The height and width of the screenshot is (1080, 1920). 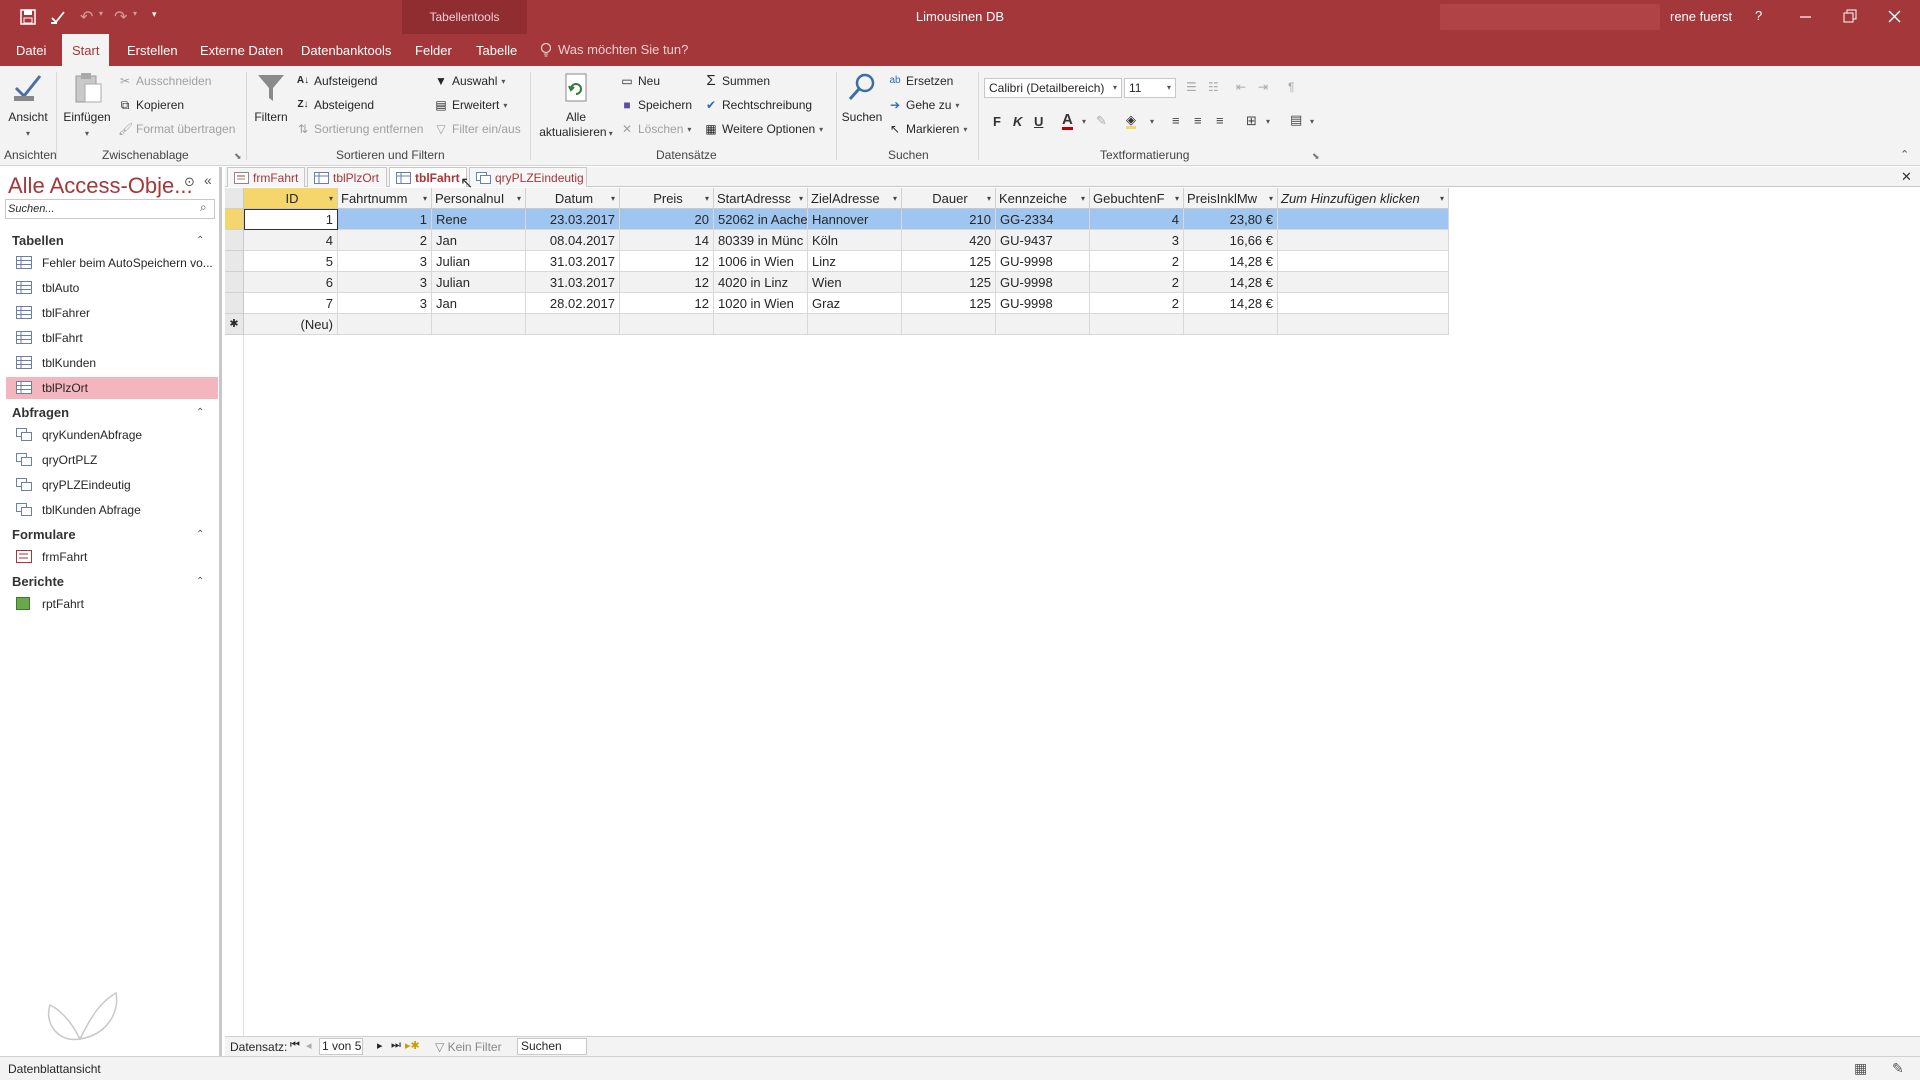 I want to click on toggle-filter-button: ▽ Filter ein/aus, so click(x=477, y=129).